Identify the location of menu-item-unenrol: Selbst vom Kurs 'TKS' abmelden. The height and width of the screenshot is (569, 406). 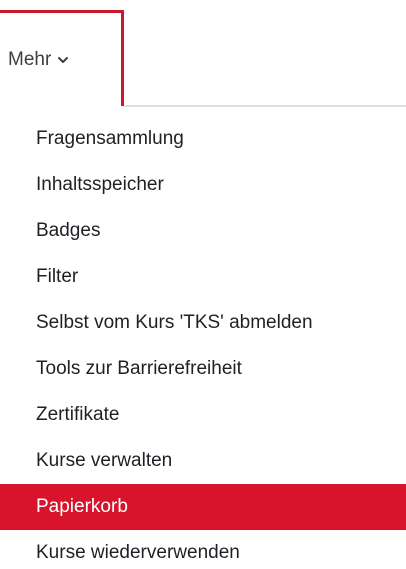
(203, 323).